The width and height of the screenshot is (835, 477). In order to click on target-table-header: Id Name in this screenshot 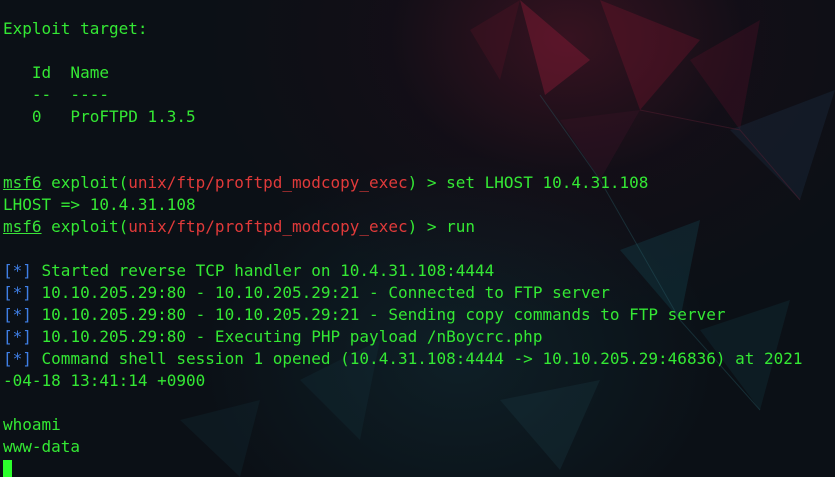, I will do `click(56, 72)`.